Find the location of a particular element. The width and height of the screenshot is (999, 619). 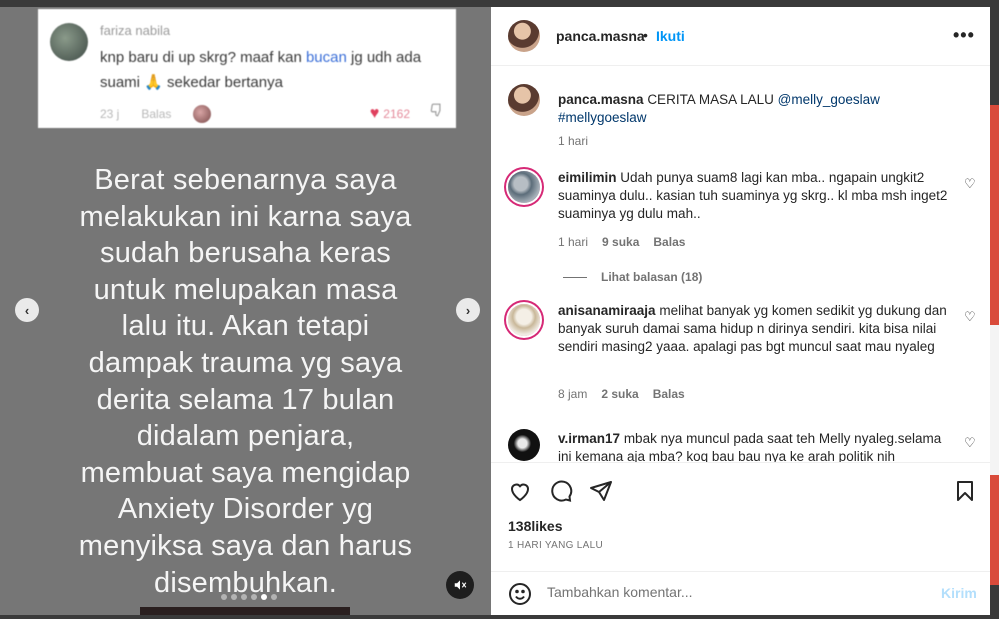

replies-line is located at coordinates (575, 277).